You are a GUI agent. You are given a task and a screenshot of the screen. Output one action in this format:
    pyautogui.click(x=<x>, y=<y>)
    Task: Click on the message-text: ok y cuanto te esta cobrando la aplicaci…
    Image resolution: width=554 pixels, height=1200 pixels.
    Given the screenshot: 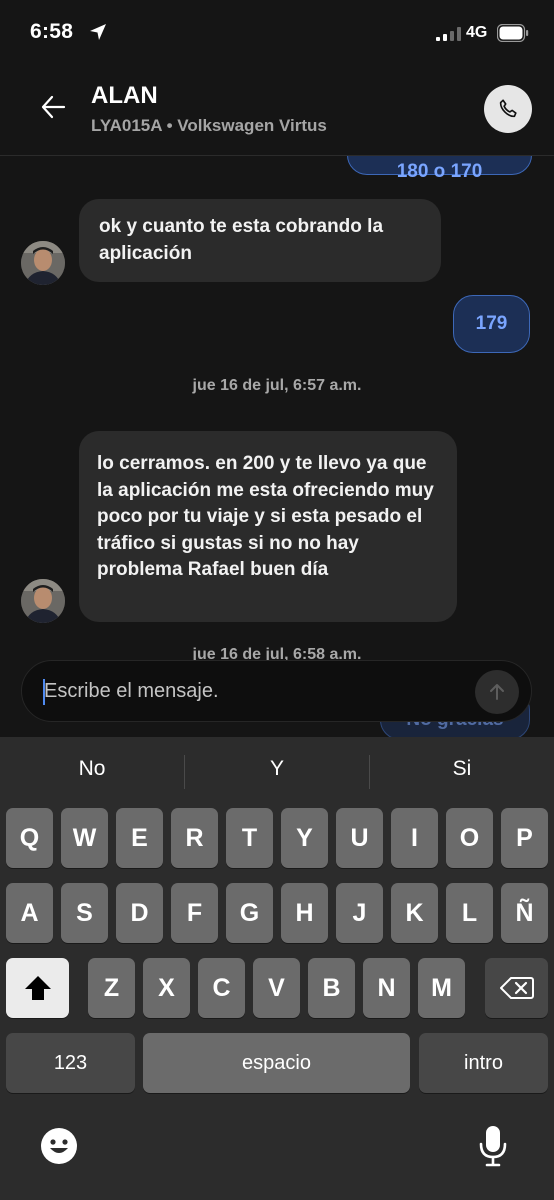 What is the action you would take?
    pyautogui.click(x=241, y=240)
    